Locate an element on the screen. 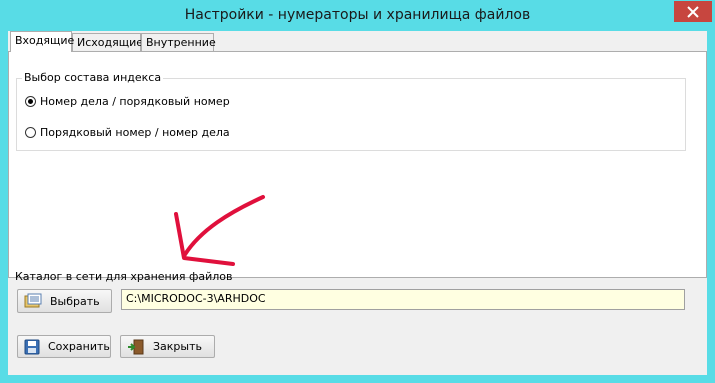  close-button: Закрыть is located at coordinates (167, 346).